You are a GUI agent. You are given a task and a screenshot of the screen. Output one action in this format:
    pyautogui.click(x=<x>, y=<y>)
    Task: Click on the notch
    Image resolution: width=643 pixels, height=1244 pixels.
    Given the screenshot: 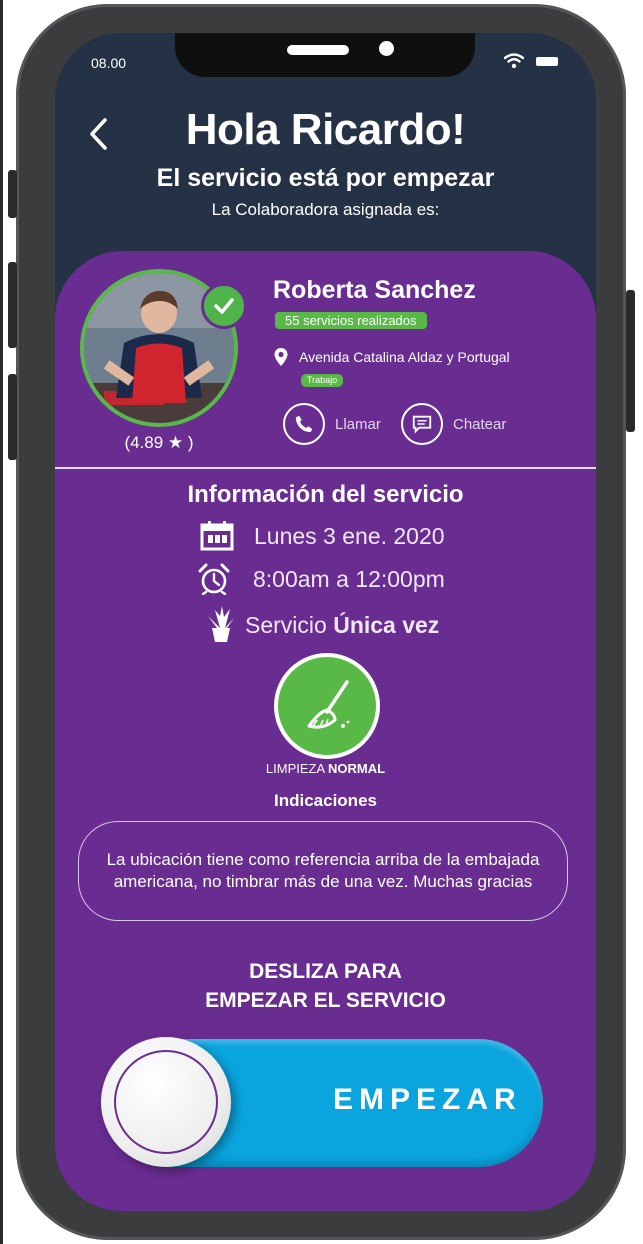 What is the action you would take?
    pyautogui.click(x=325, y=55)
    